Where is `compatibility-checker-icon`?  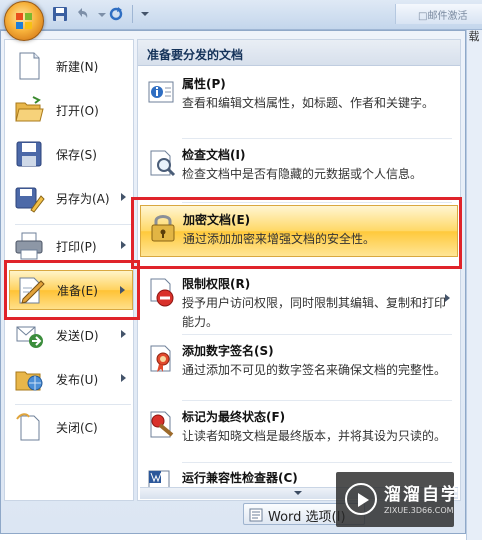 compatibility-checker-icon is located at coordinates (159, 479).